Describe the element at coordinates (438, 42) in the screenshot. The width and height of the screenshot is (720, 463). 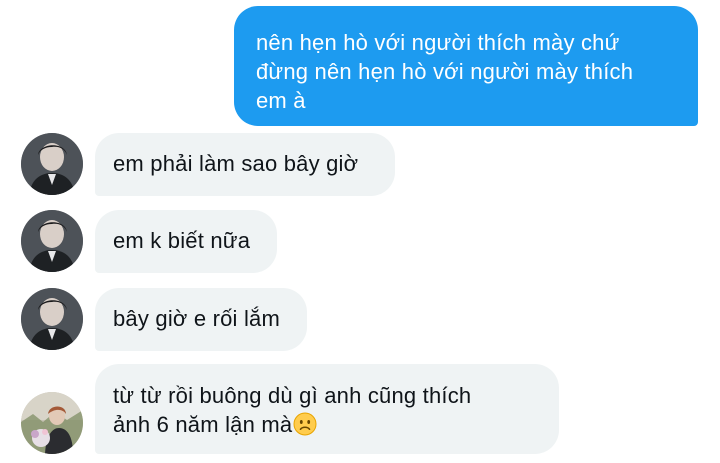
I see `message-line: nên hẹn hò với người thích mày chứ` at that location.